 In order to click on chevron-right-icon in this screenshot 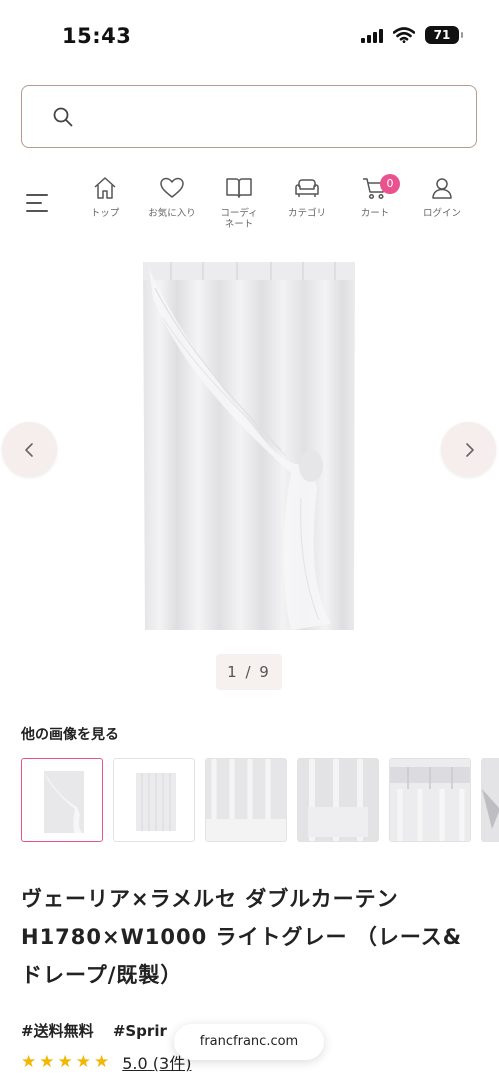, I will do `click(469, 449)`.